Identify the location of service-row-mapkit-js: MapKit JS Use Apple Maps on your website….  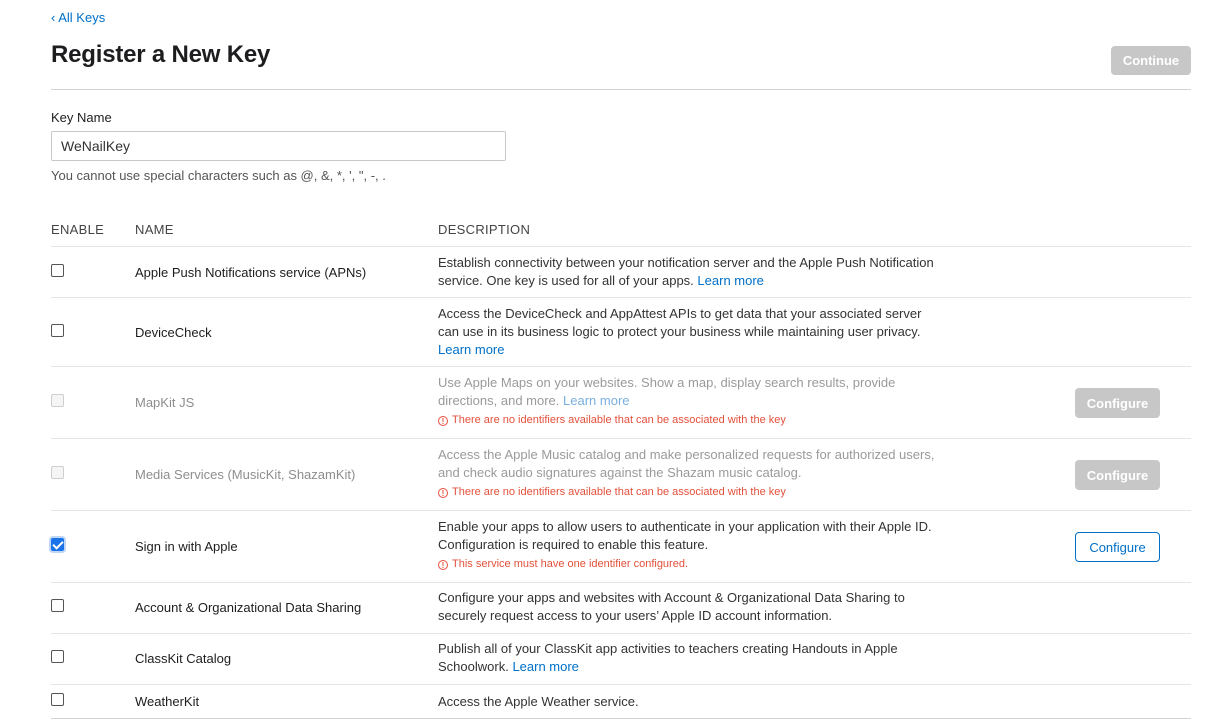
(621, 402).